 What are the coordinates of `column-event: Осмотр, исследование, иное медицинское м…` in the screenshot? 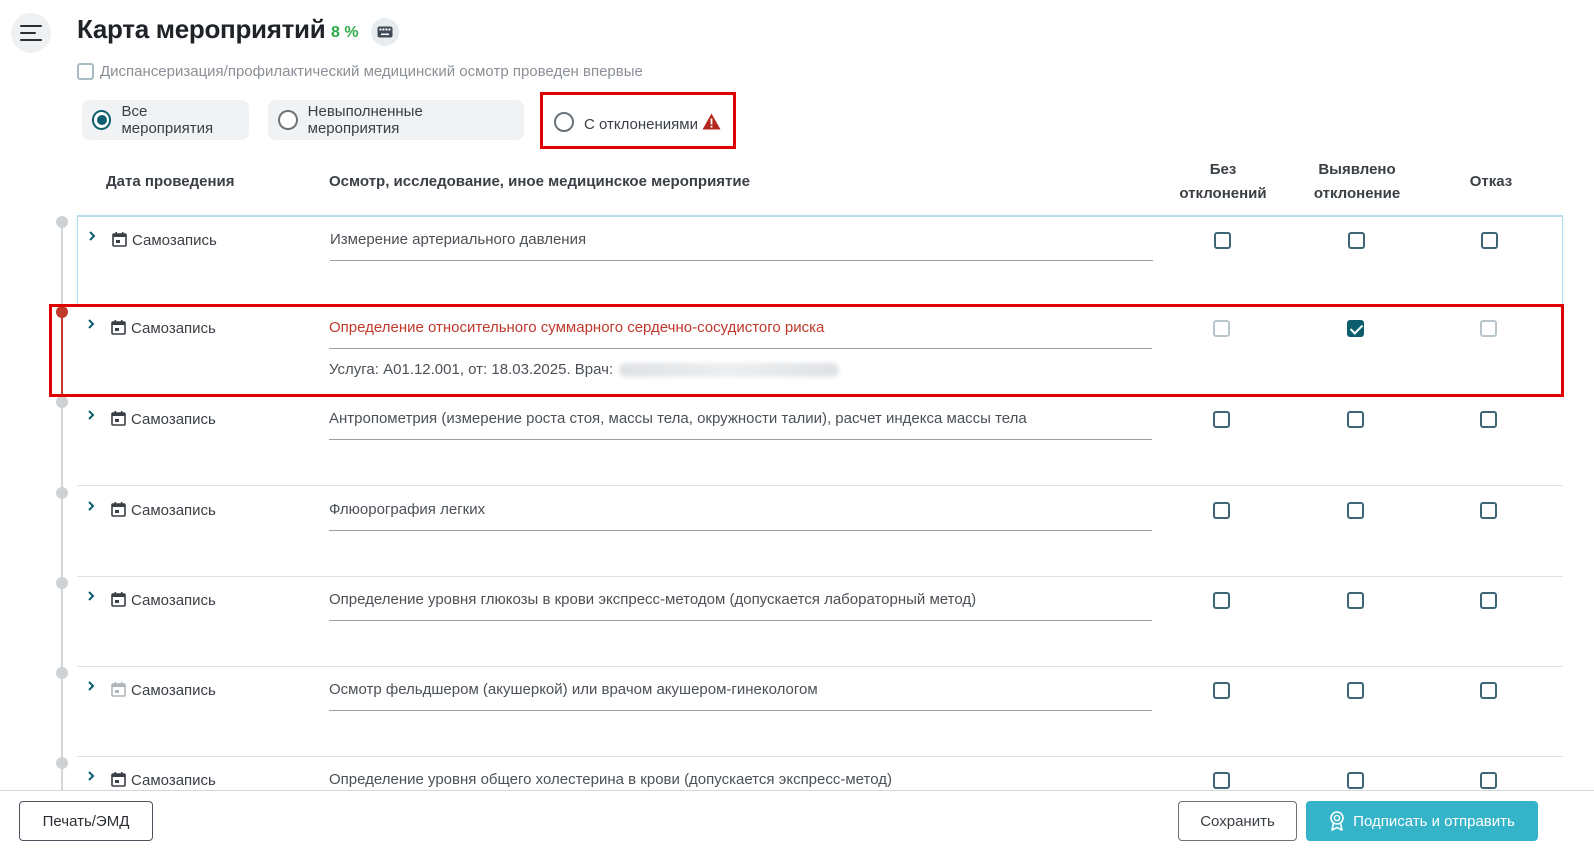 It's located at (539, 181).